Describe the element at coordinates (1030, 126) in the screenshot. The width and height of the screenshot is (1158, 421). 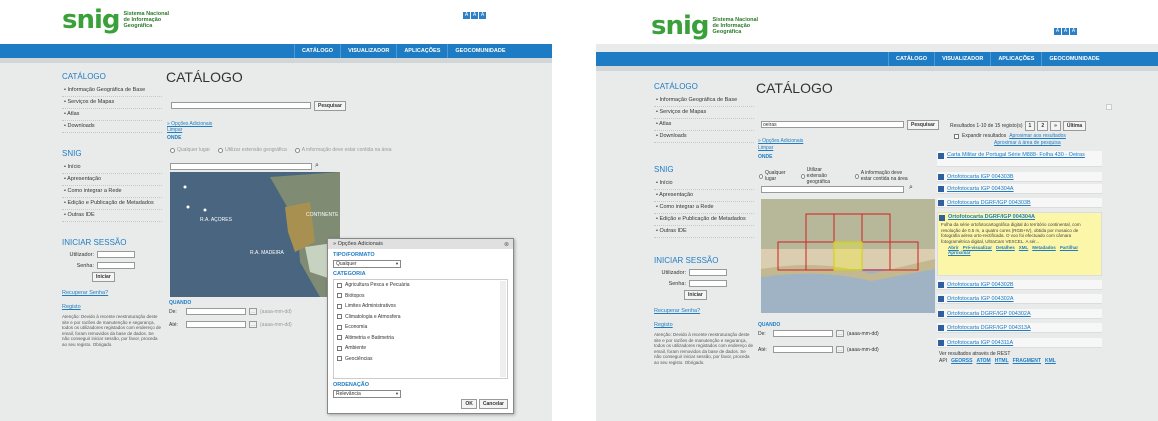
I see `page-1-button: 1` at that location.